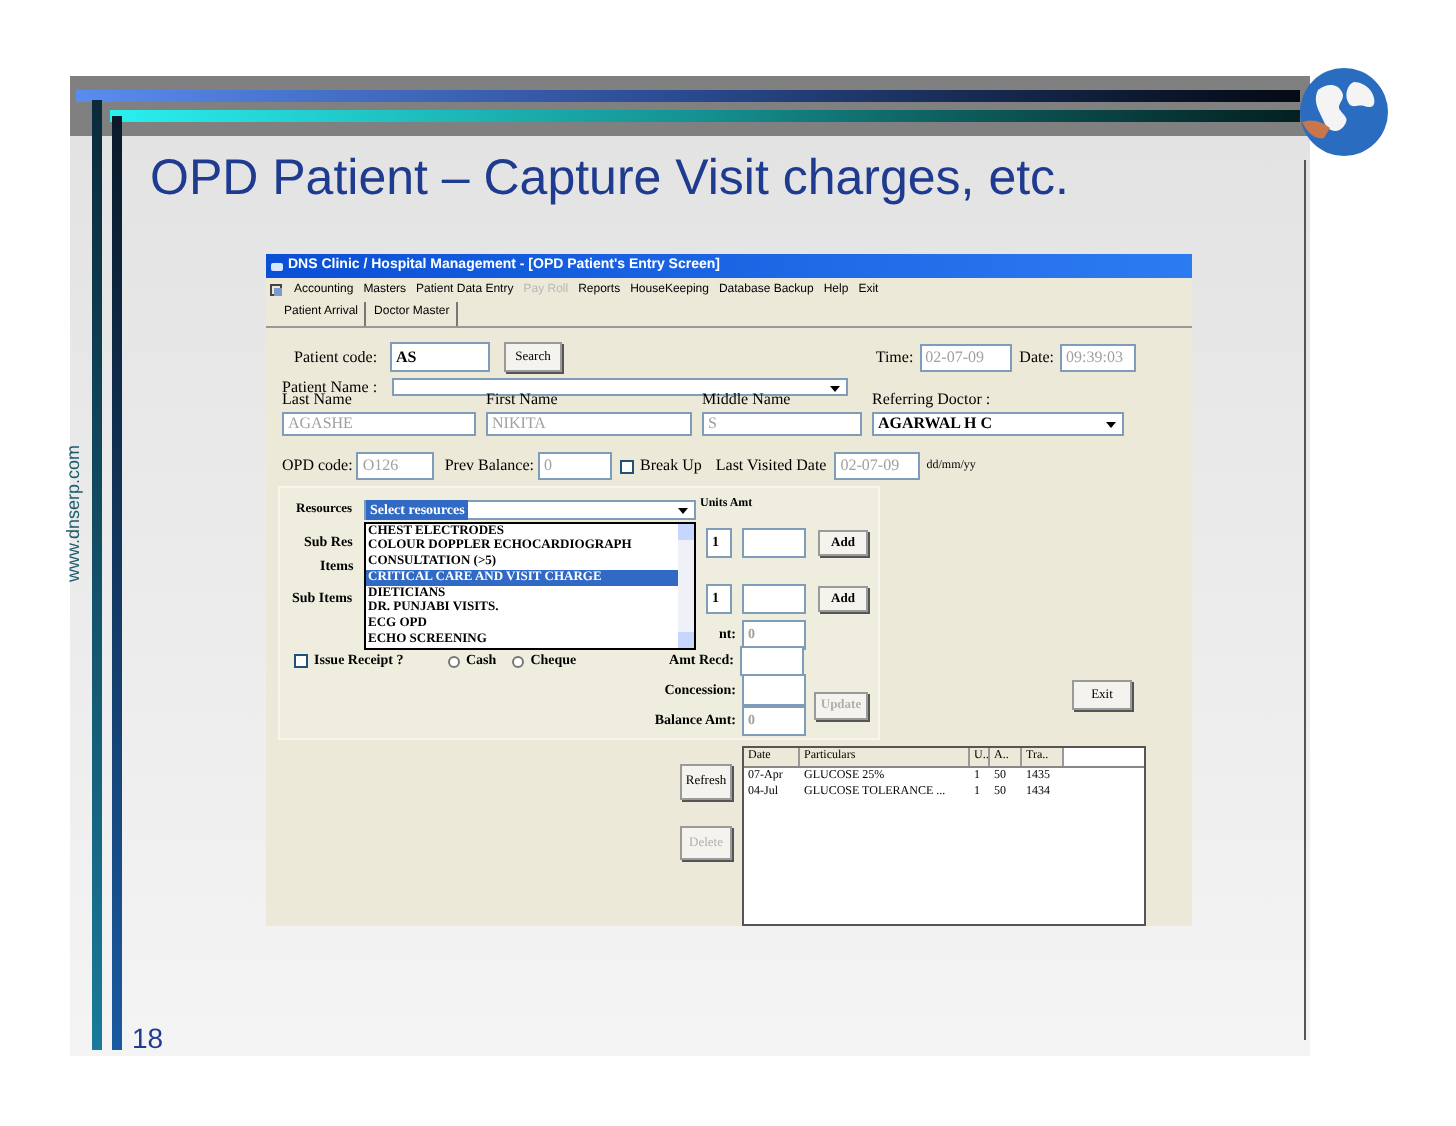 This screenshot has width=1456, height=1126. Describe the element at coordinates (523, 400) in the screenshot. I see `field-label: First Name` at that location.